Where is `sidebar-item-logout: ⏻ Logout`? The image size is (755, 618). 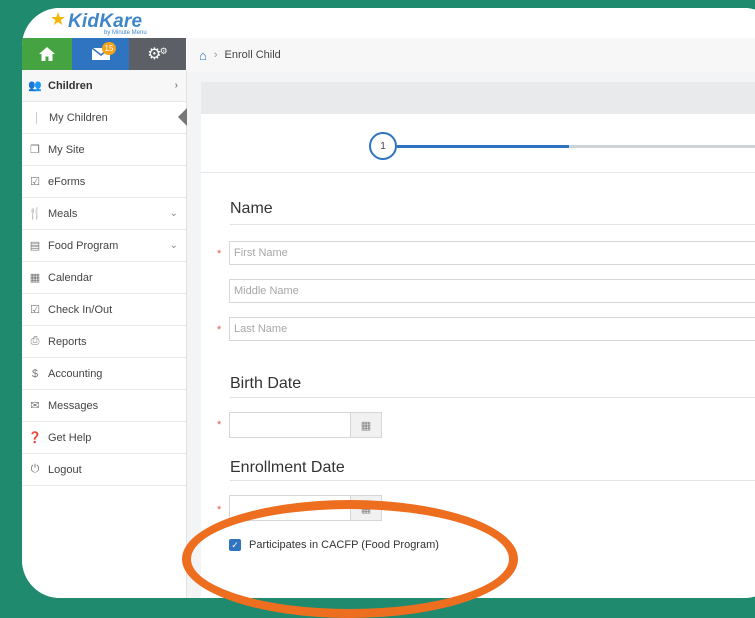
sidebar-item-logout: ⏻ Logout is located at coordinates (104, 470).